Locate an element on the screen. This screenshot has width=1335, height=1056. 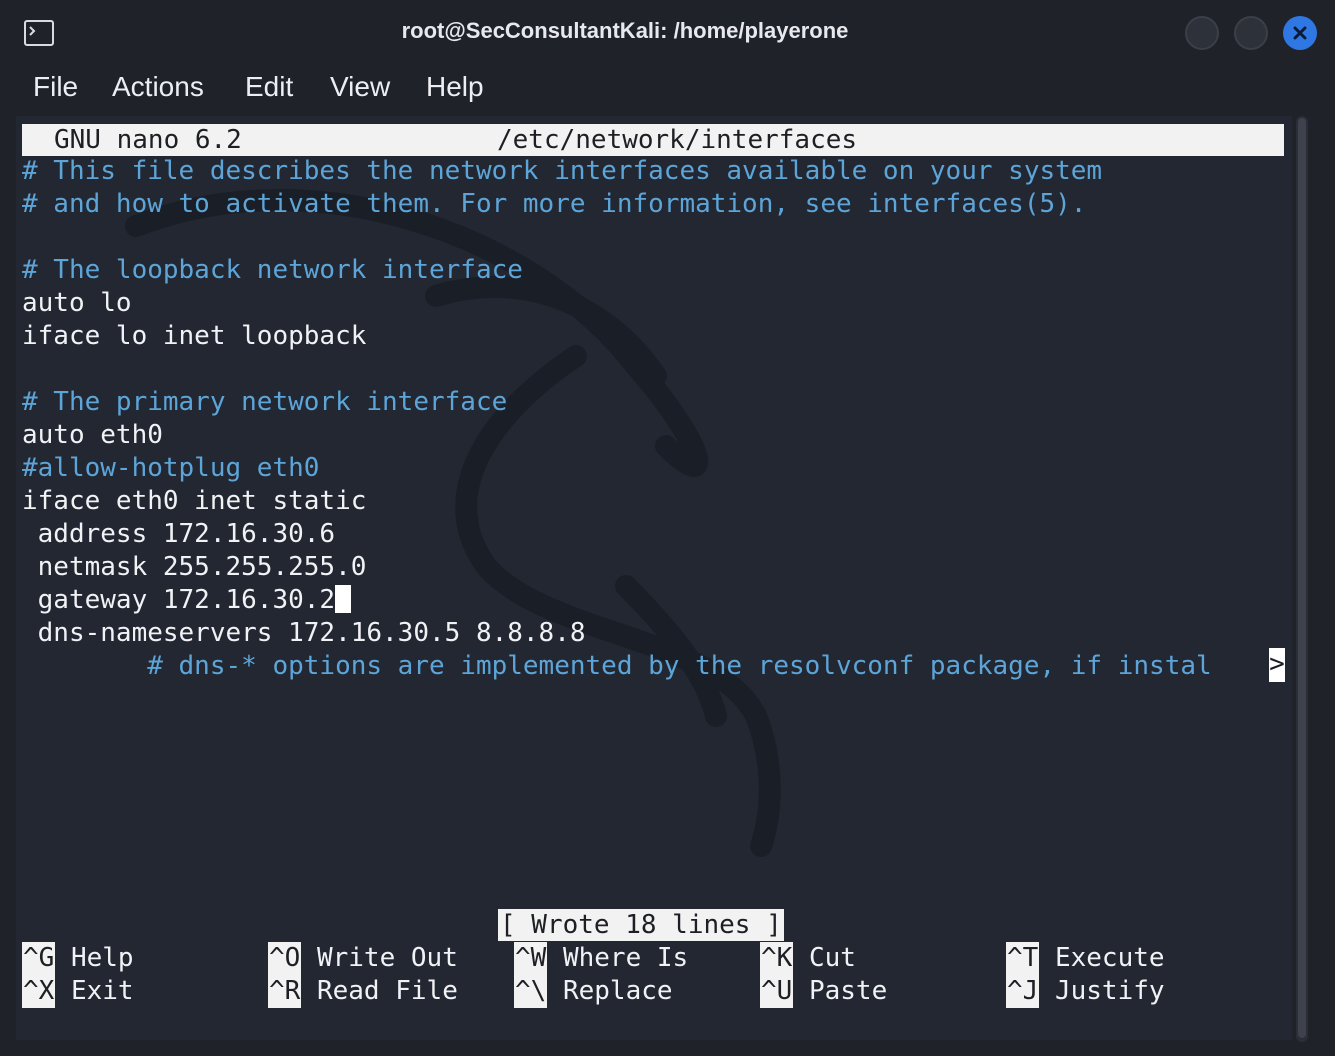
shortcut-paste: ^U Paste is located at coordinates (823, 991).